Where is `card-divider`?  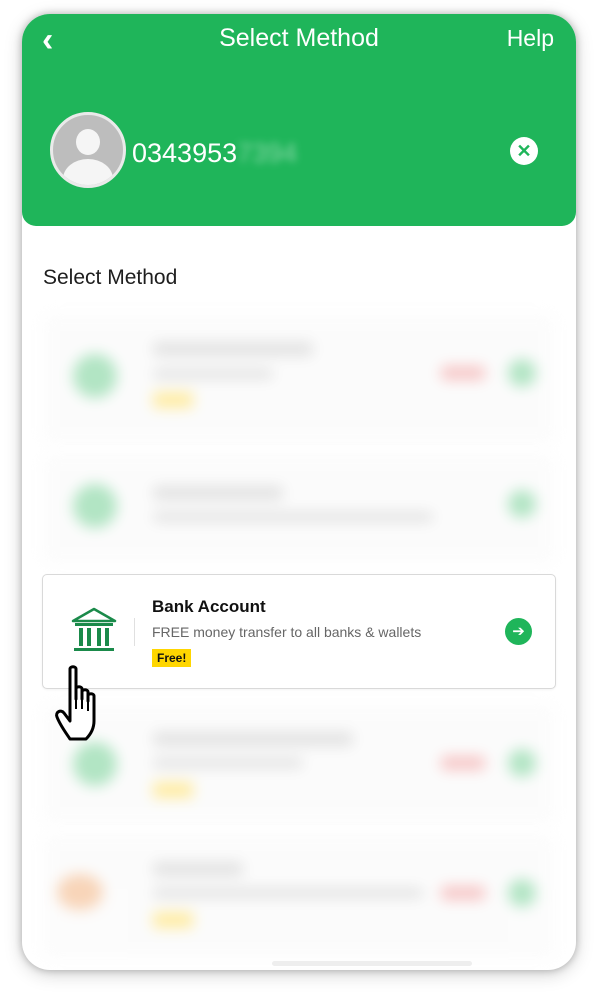 card-divider is located at coordinates (134, 632).